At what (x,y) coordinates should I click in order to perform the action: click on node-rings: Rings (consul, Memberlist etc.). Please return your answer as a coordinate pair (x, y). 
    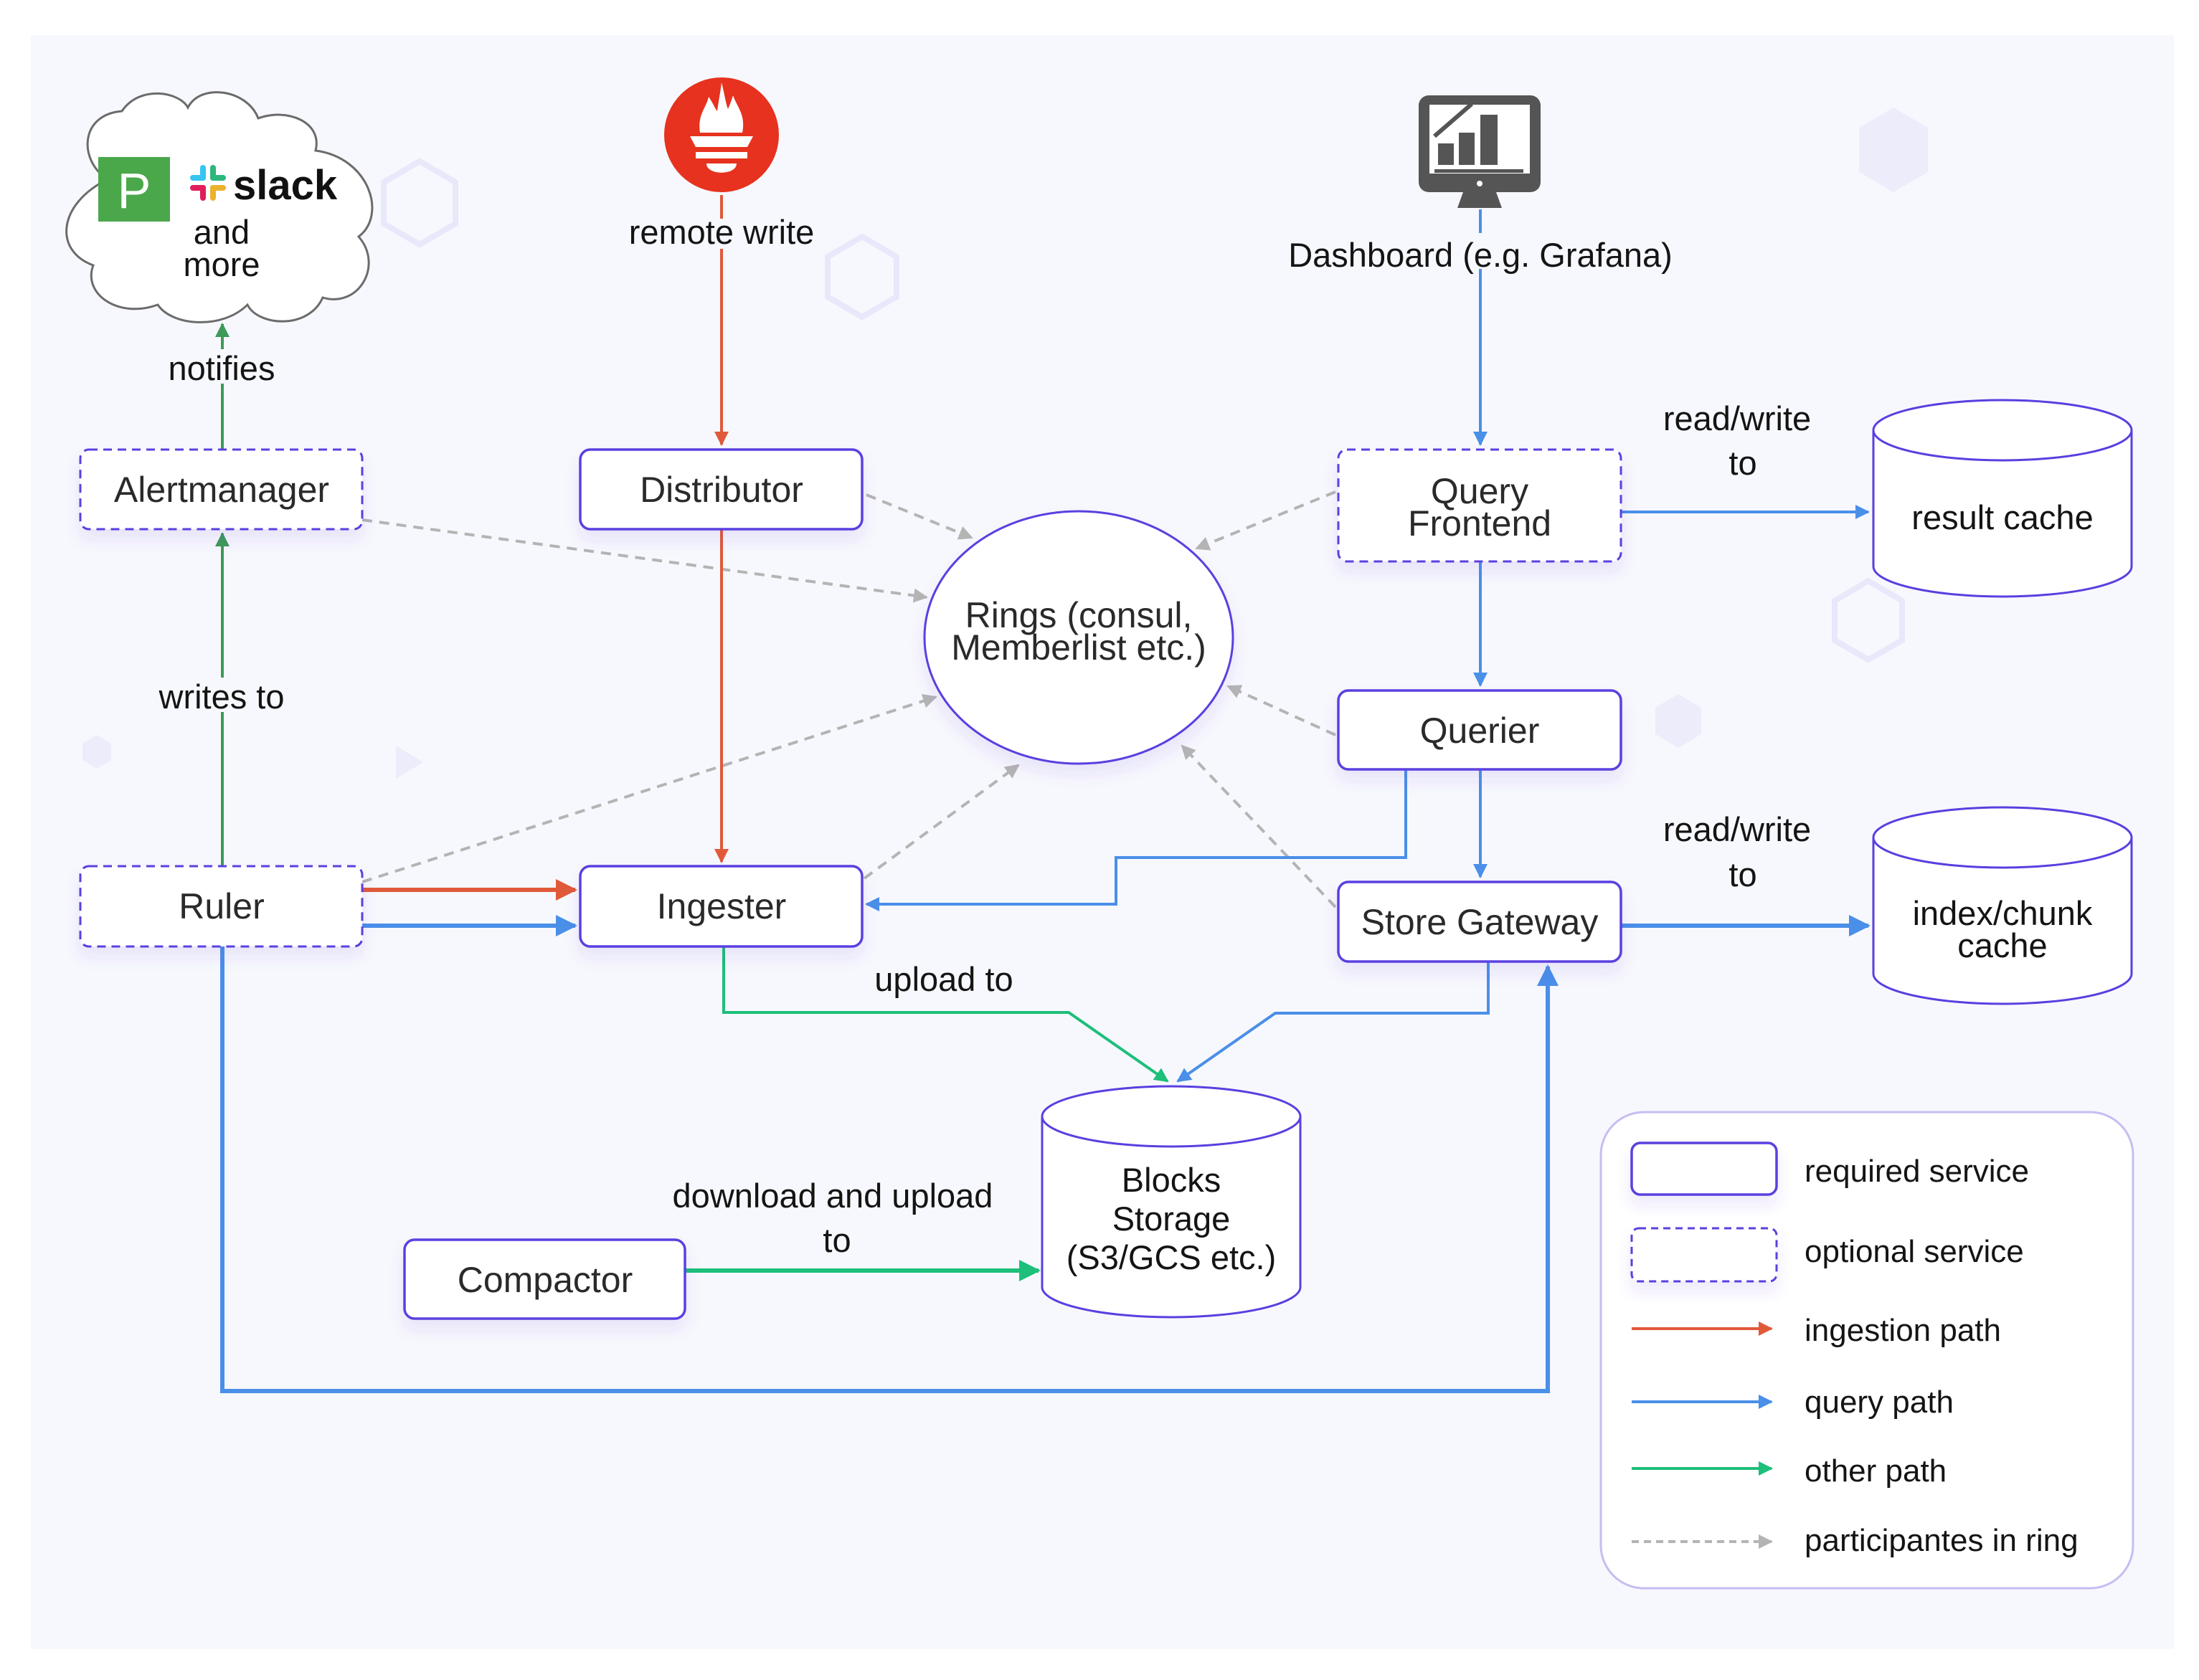
    Looking at the image, I should click on (1078, 637).